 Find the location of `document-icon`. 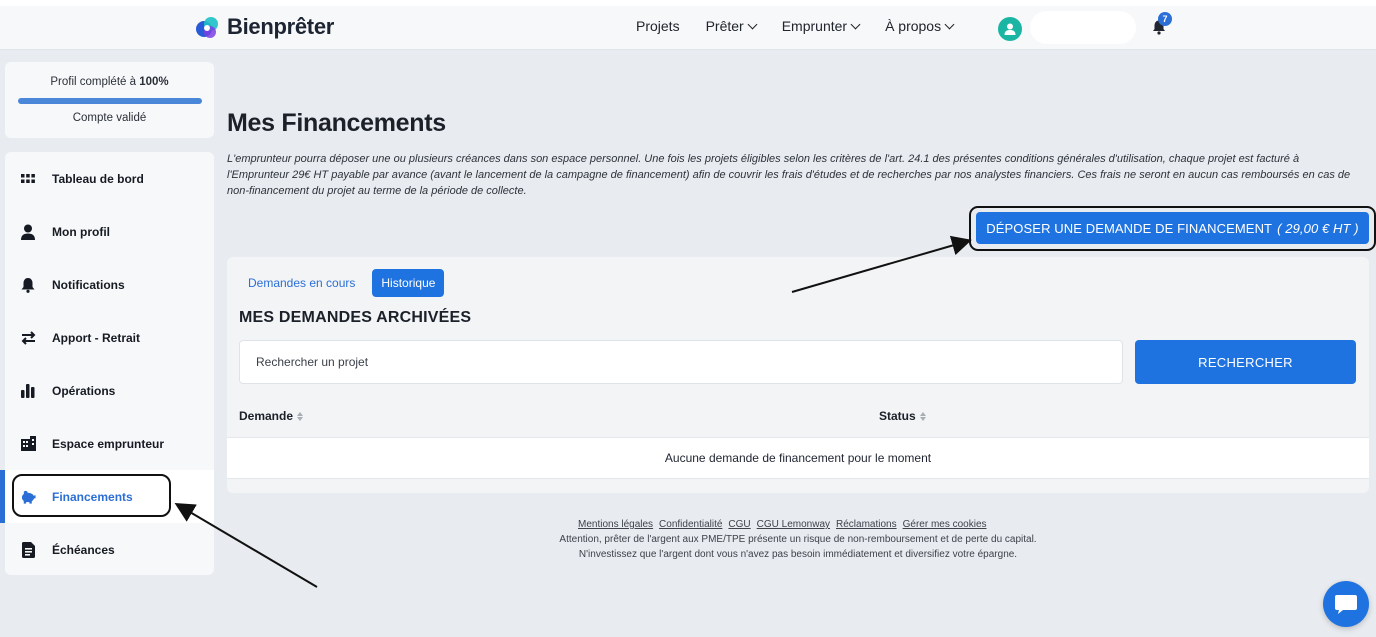

document-icon is located at coordinates (28, 549).